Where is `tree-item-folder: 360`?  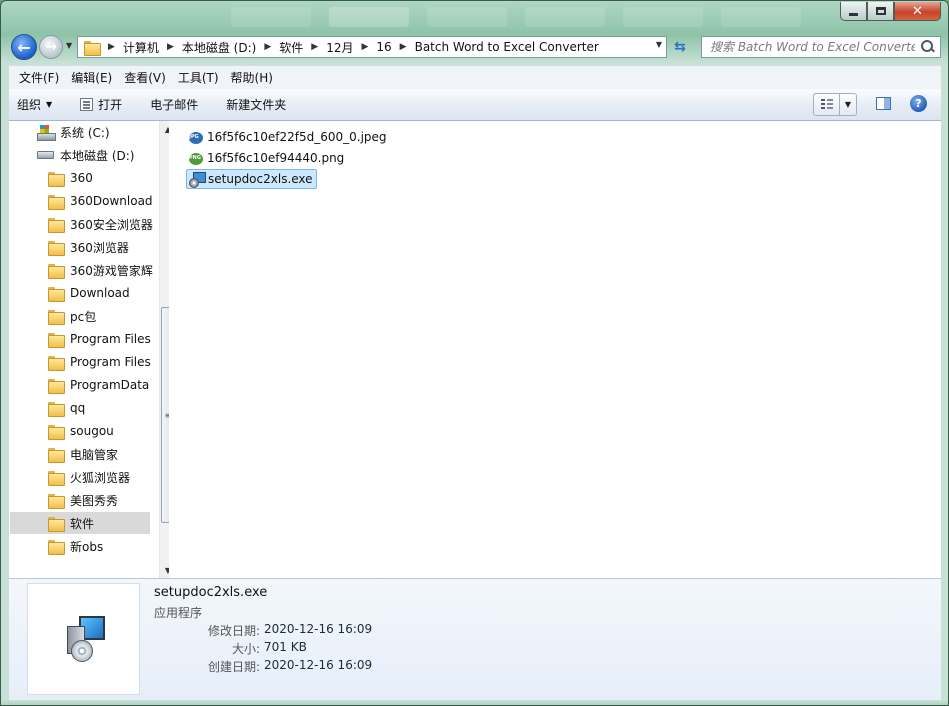
tree-item-folder: 360 is located at coordinates (70, 178).